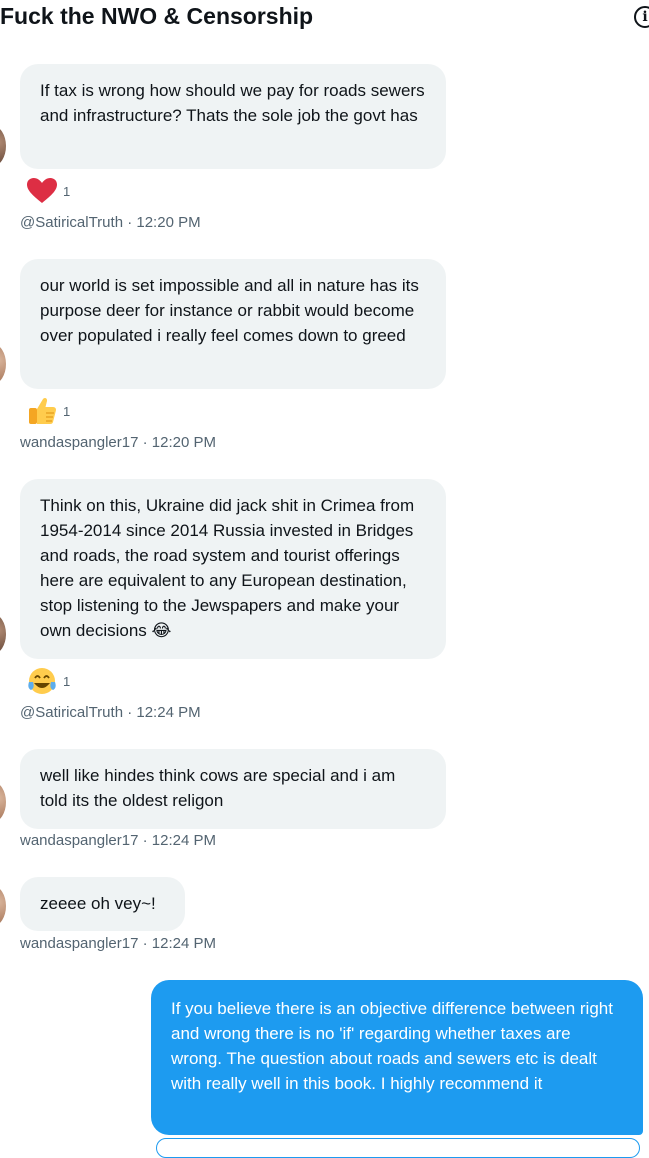  What do you see at coordinates (98, 903) in the screenshot?
I see `message-text: zeeee oh vey~!` at bounding box center [98, 903].